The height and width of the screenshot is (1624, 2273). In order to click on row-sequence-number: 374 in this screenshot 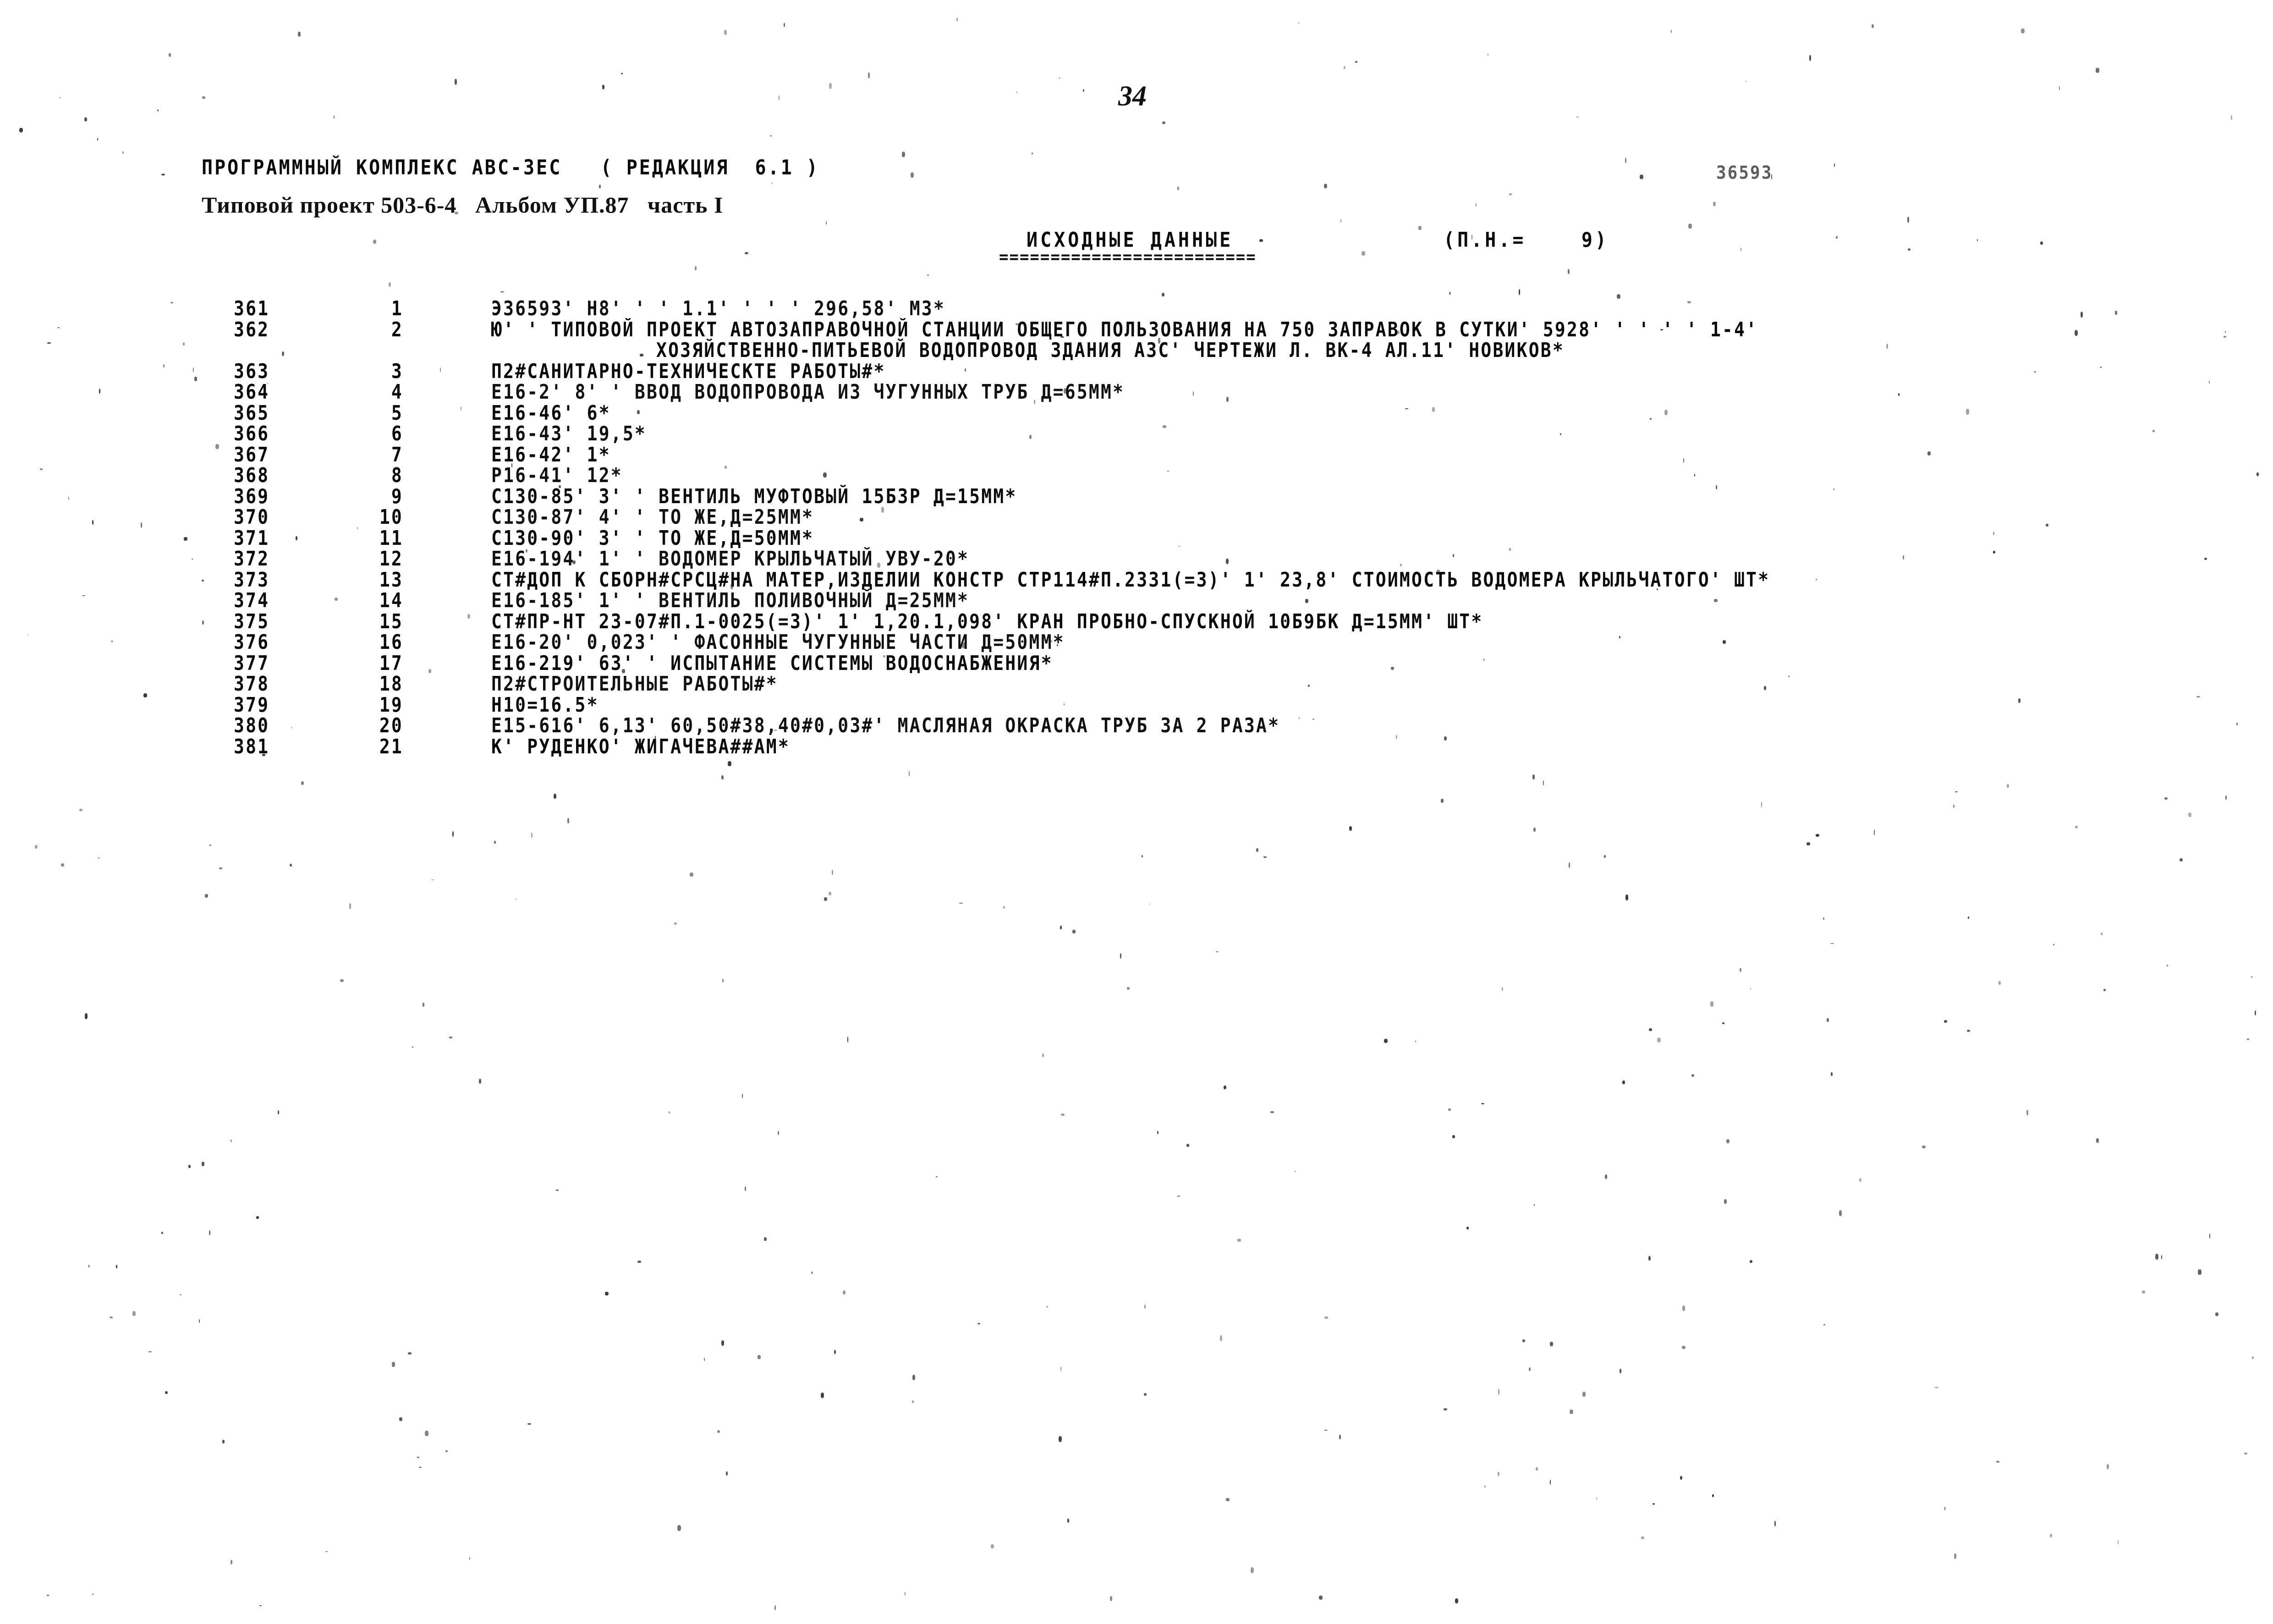, I will do `click(252, 600)`.